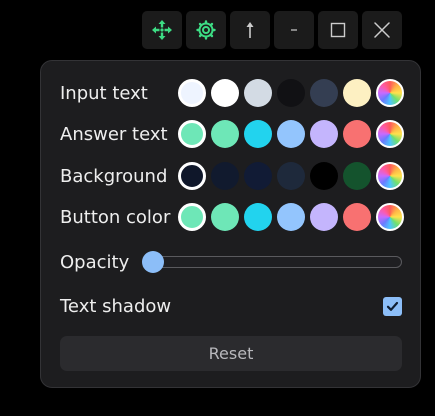  I want to click on background-row: Background, so click(232, 176).